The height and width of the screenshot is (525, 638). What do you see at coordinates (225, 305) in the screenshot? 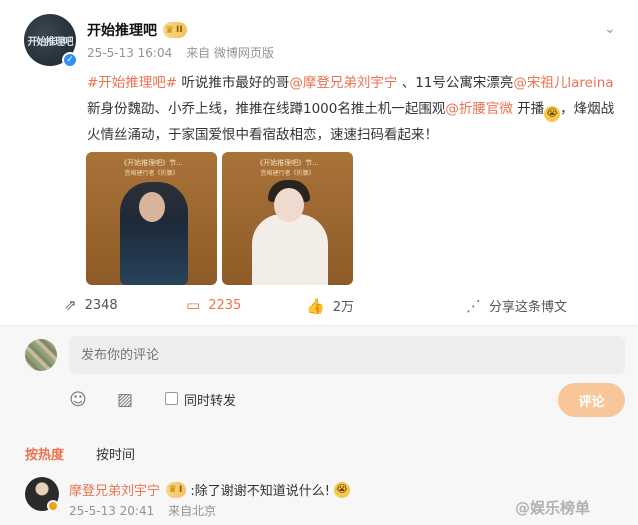
I see `comment-count: 2235` at bounding box center [225, 305].